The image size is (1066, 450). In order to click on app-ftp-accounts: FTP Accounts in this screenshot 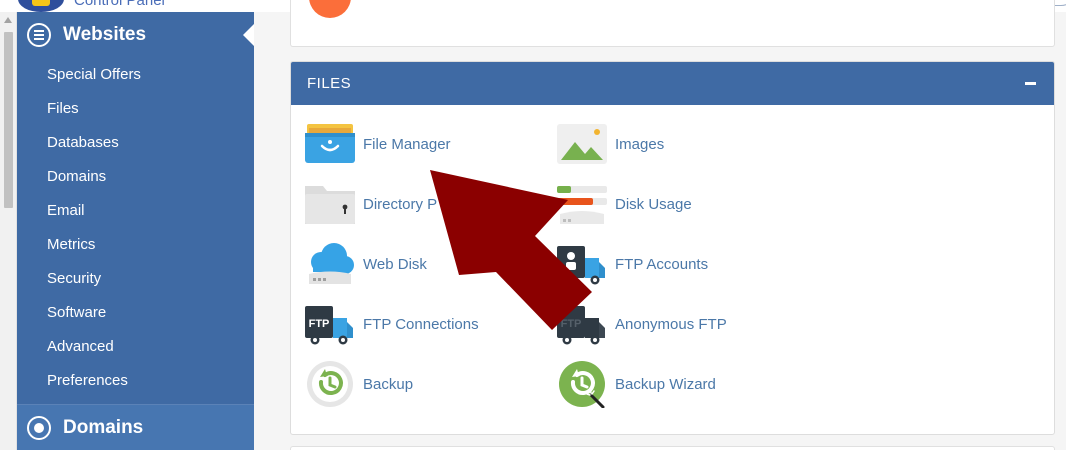, I will do `click(632, 264)`.